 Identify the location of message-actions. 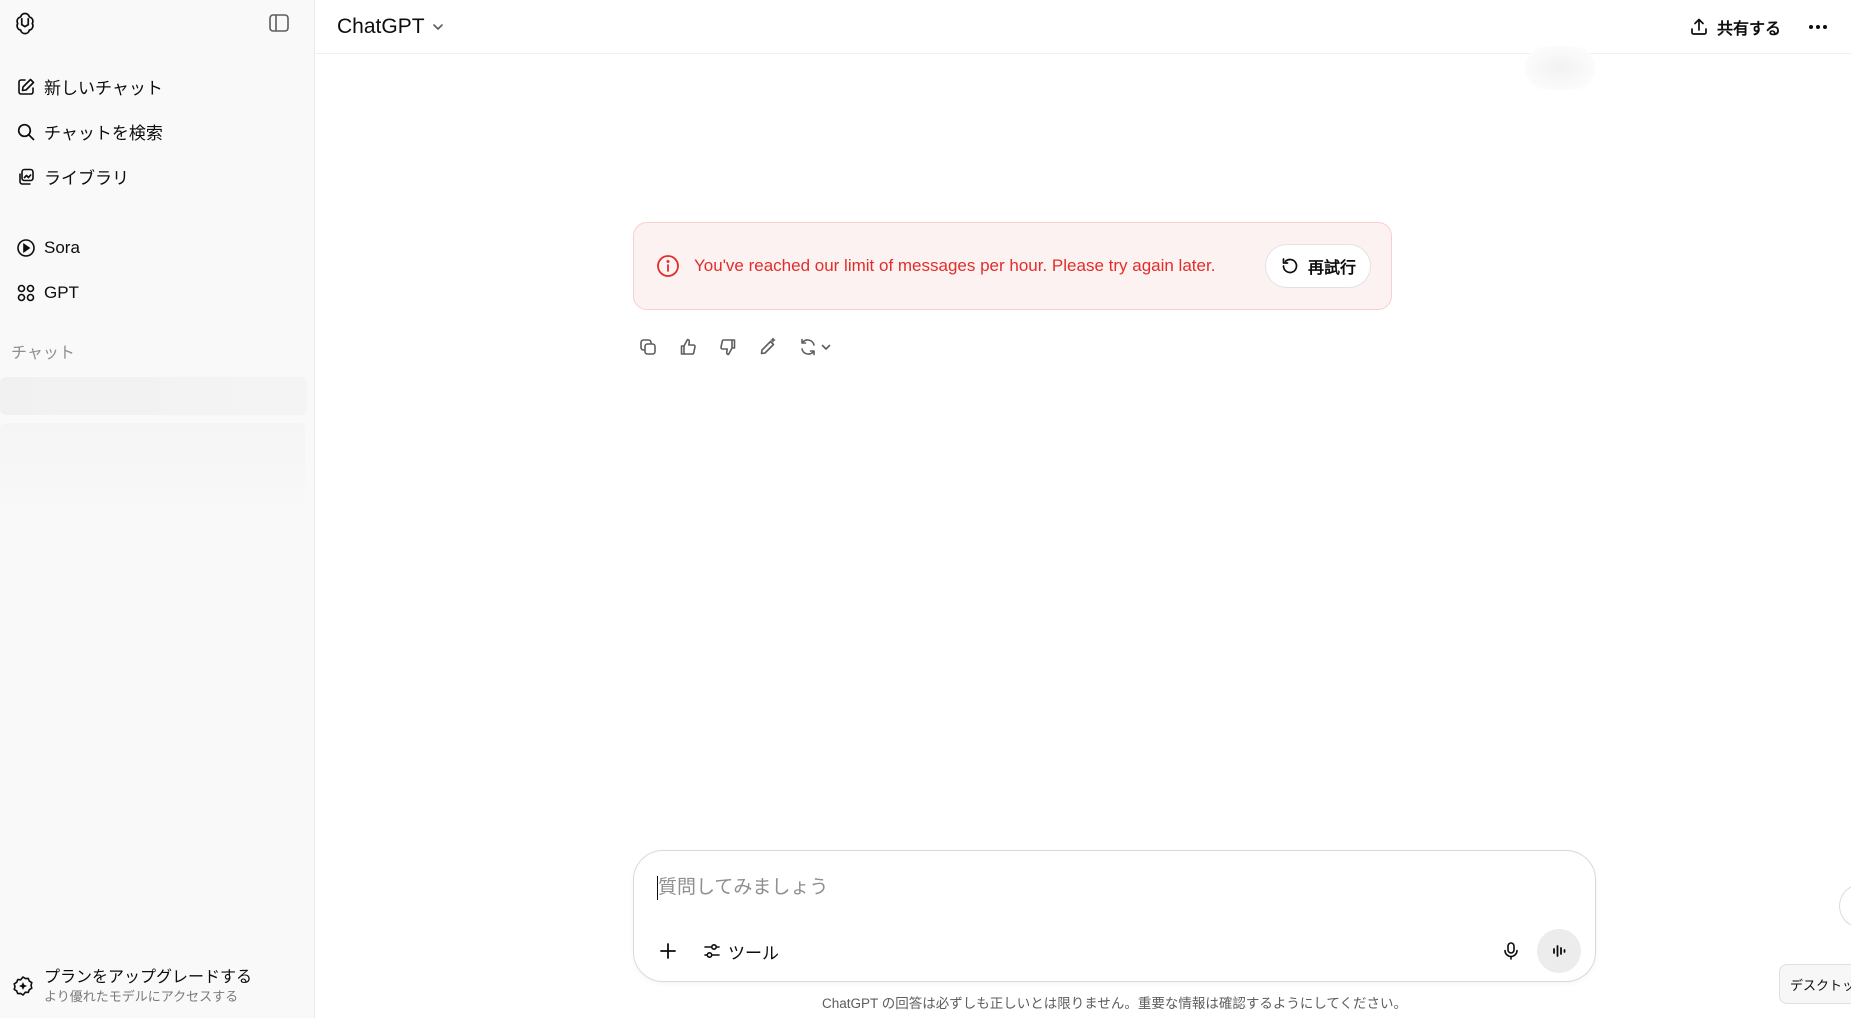
(735, 347).